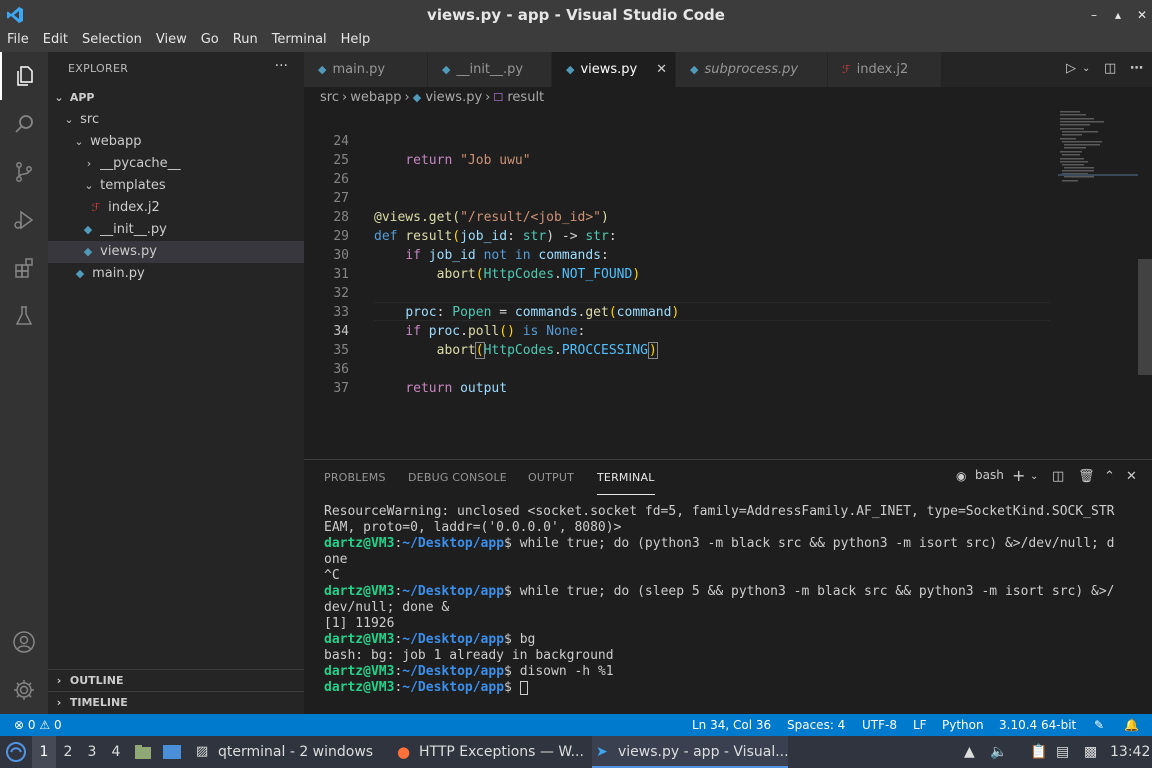  I want to click on chevron-right-icon: ›, so click(344, 97).